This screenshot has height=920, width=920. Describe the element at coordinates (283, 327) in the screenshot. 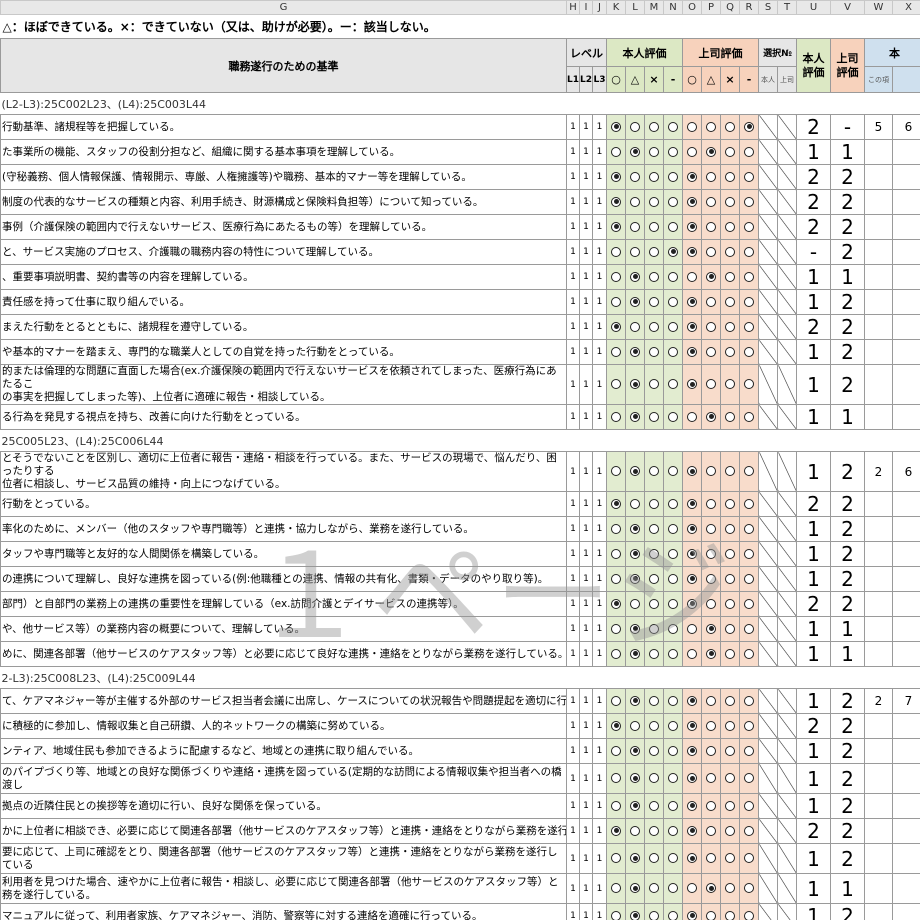

I see `criteria-cell: まえた行動をとるとともに、諸規程を遵守している。` at that location.